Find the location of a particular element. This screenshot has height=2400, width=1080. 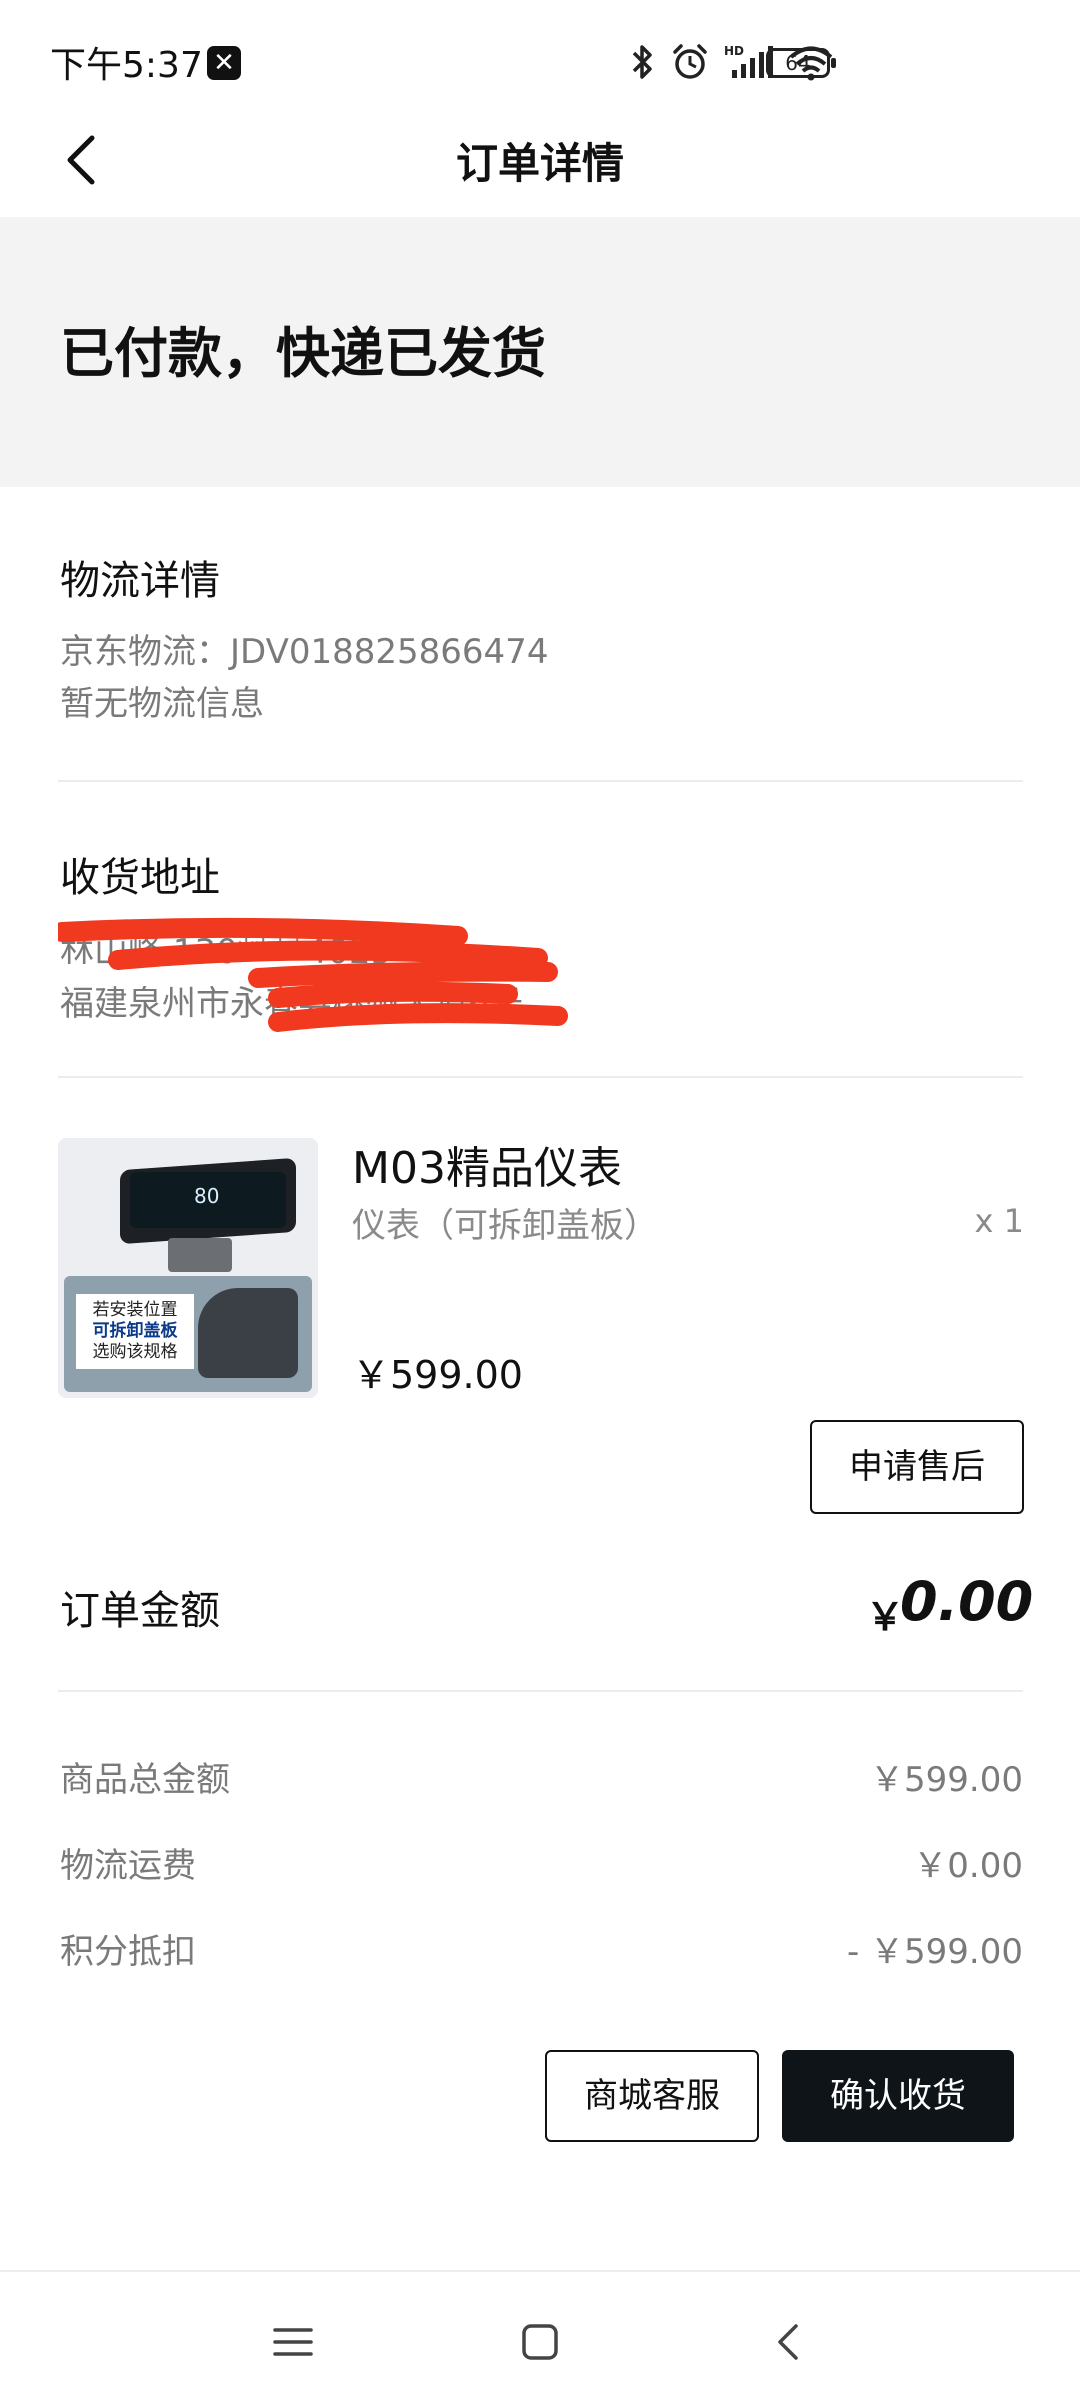

dashboard-stand is located at coordinates (200, 1255).